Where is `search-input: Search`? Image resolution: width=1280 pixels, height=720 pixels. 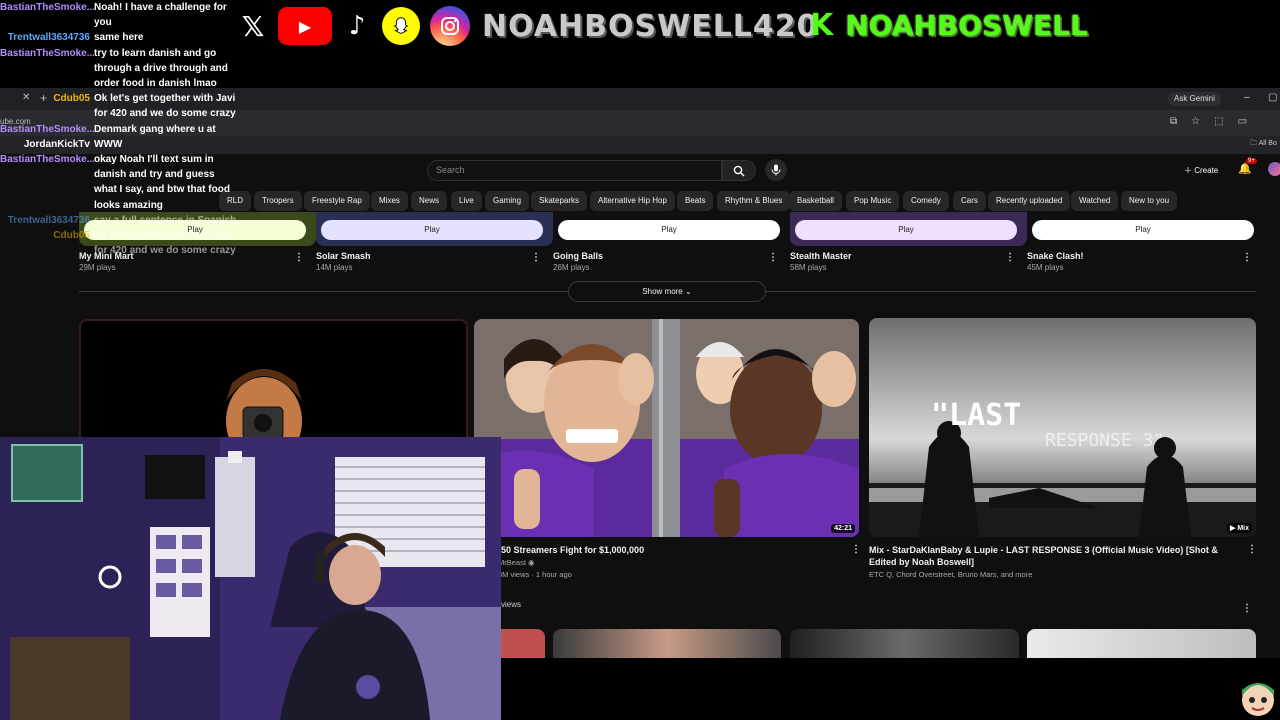 search-input: Search is located at coordinates (574, 170).